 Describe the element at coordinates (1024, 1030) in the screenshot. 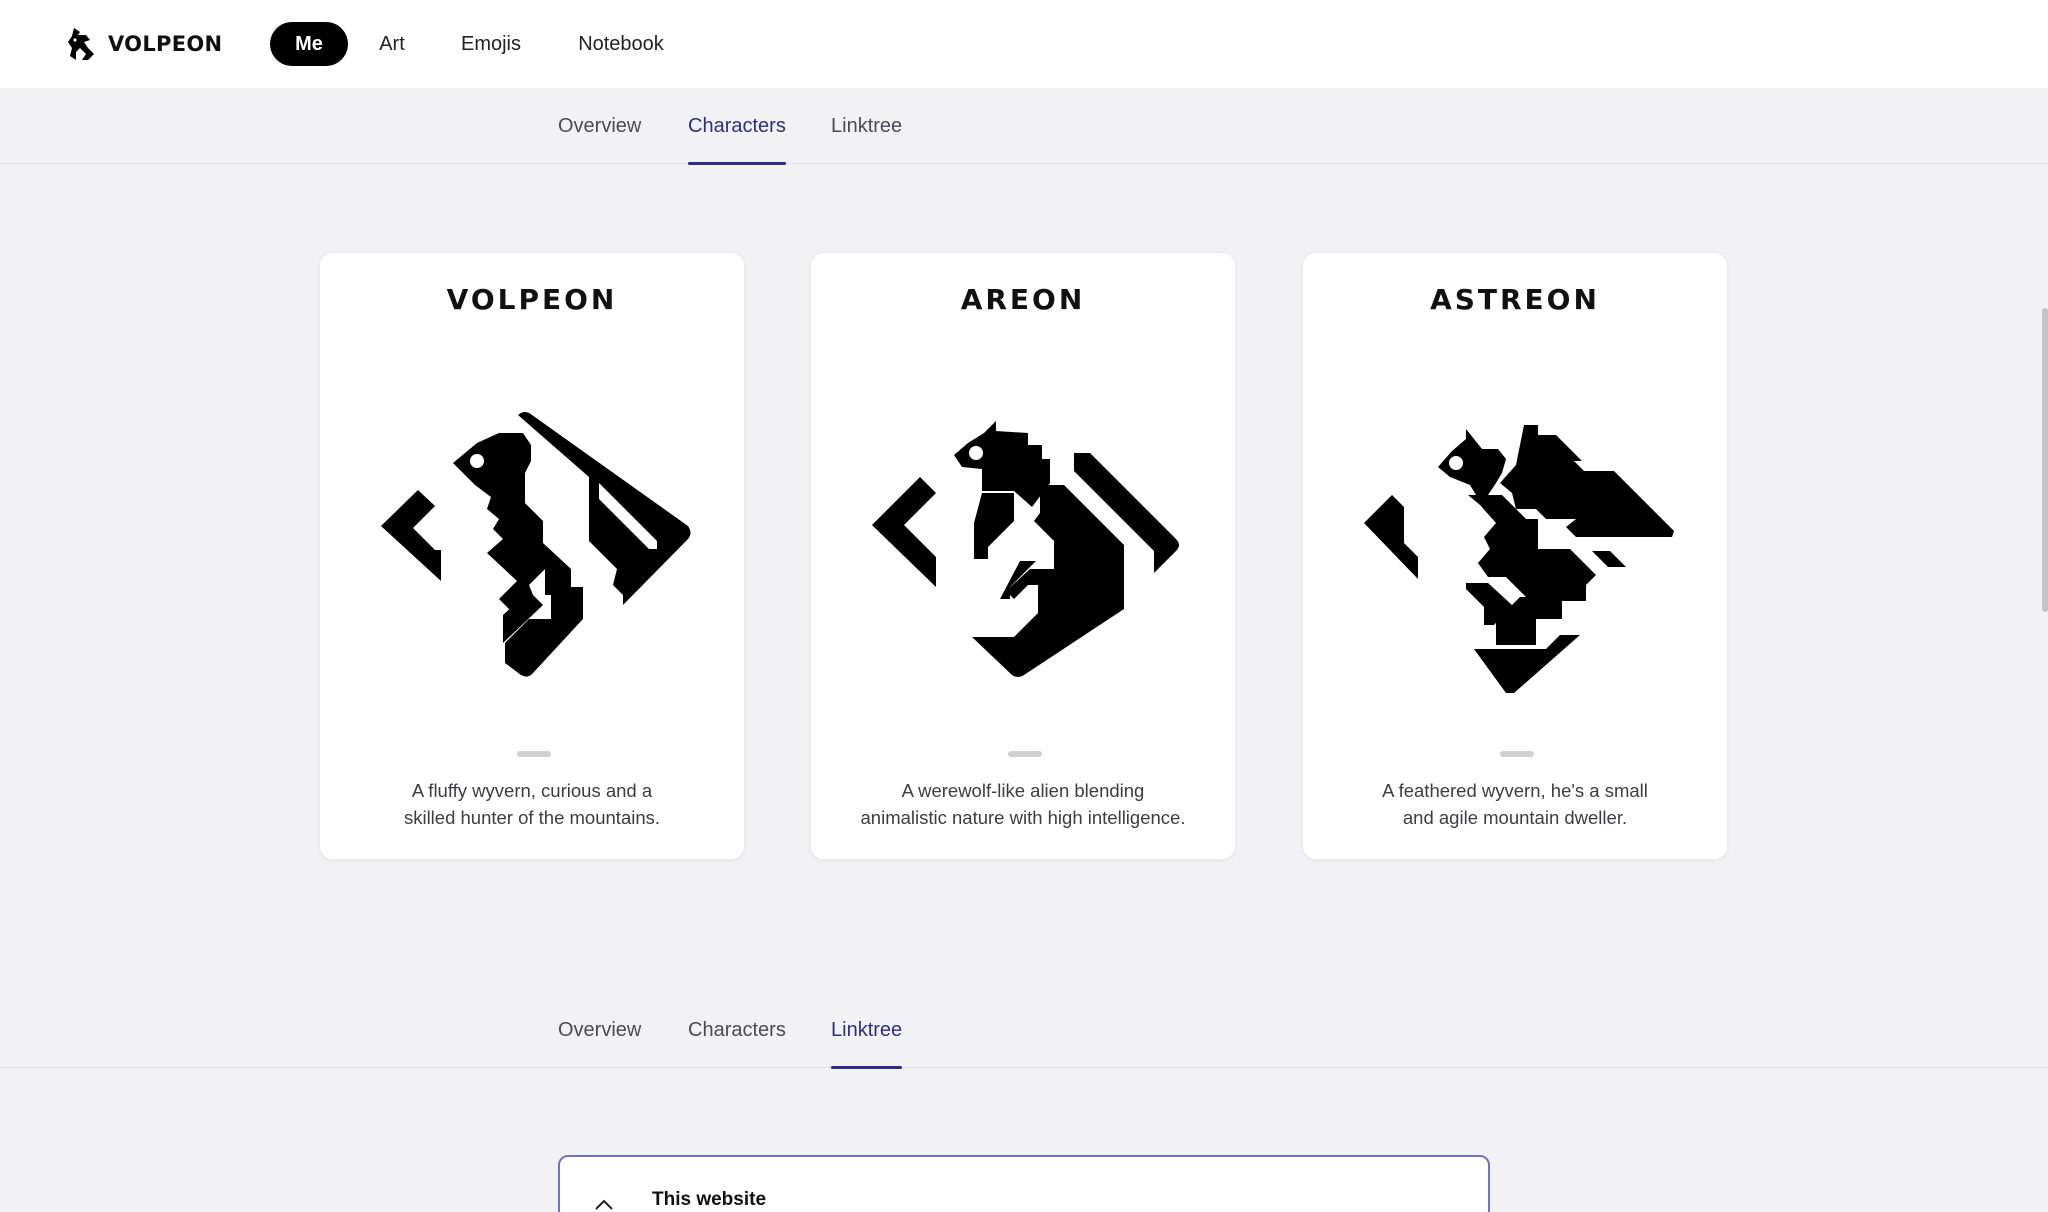

I see `section-tabs-bottom: Overview Characters Linktree` at that location.